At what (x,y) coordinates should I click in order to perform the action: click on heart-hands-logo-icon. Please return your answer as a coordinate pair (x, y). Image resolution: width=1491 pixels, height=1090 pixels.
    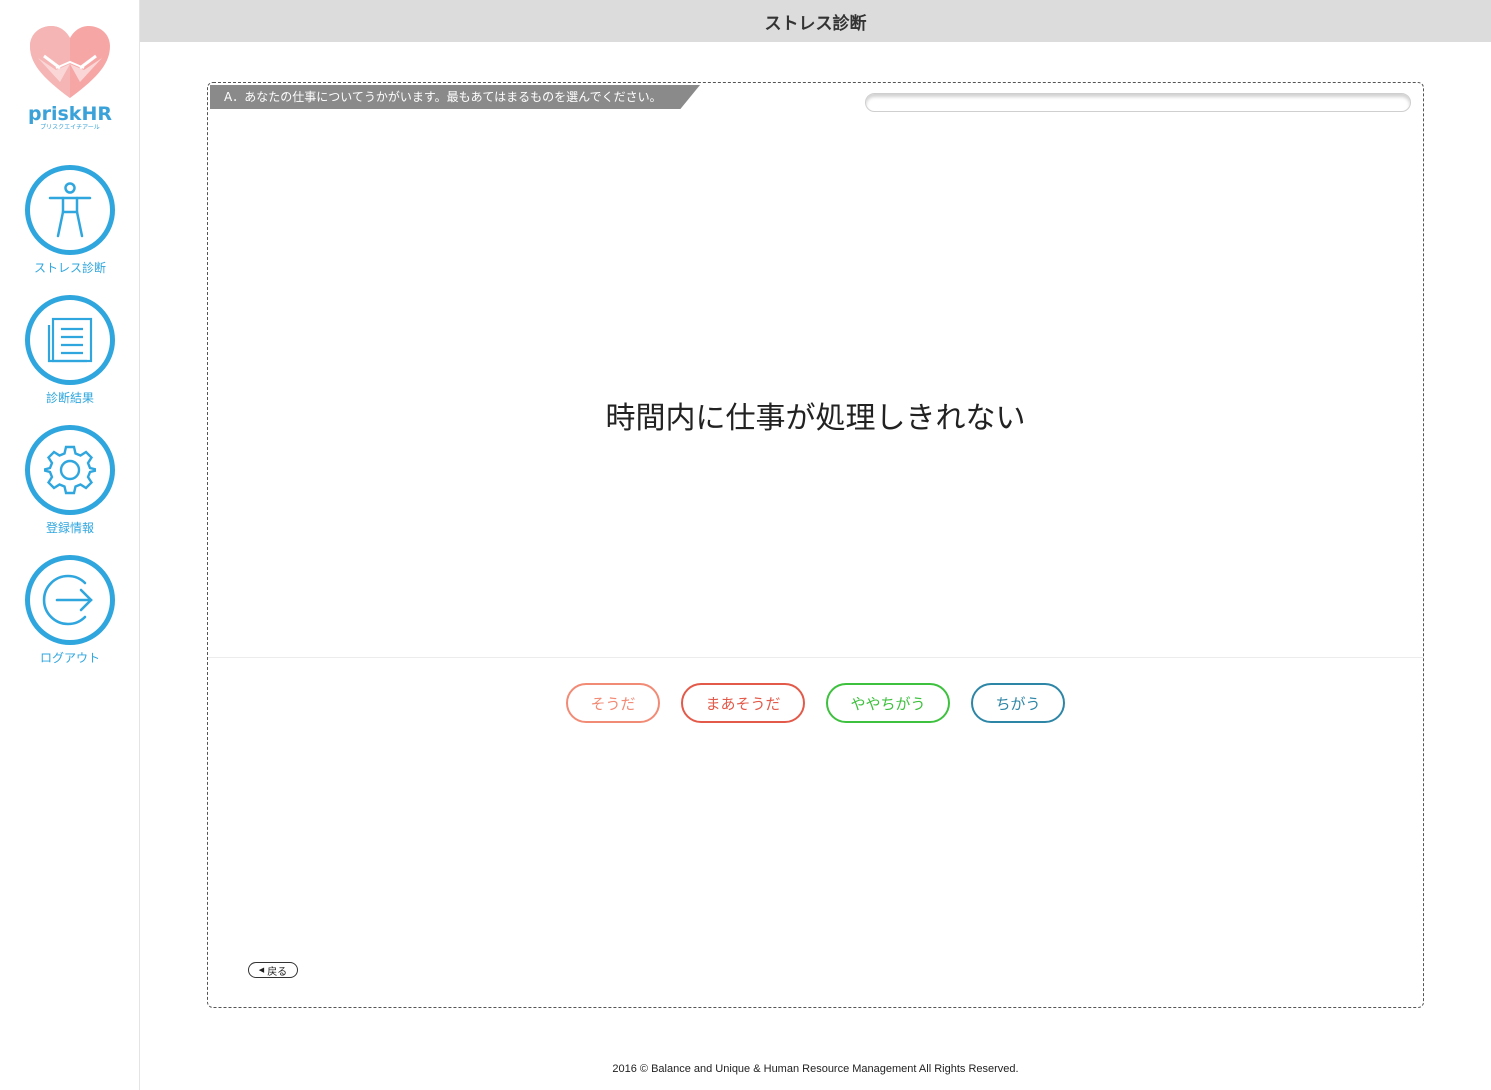
    Looking at the image, I should click on (70, 62).